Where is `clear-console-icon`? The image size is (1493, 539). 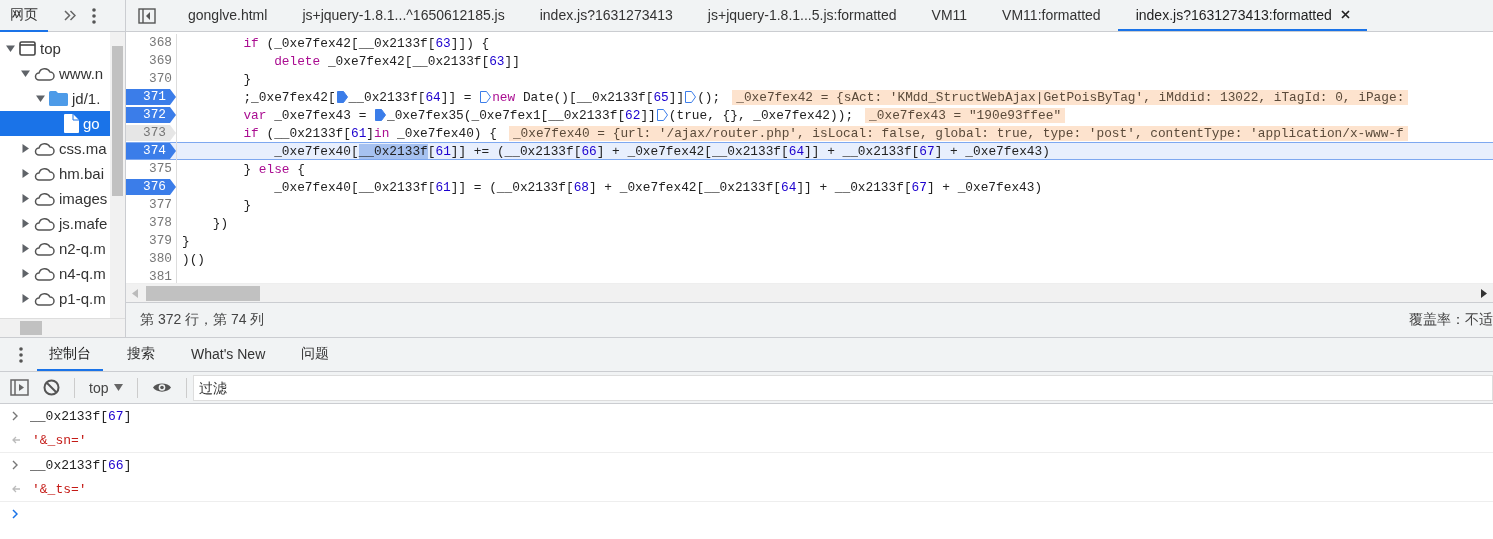
clear-console-icon is located at coordinates (51, 387).